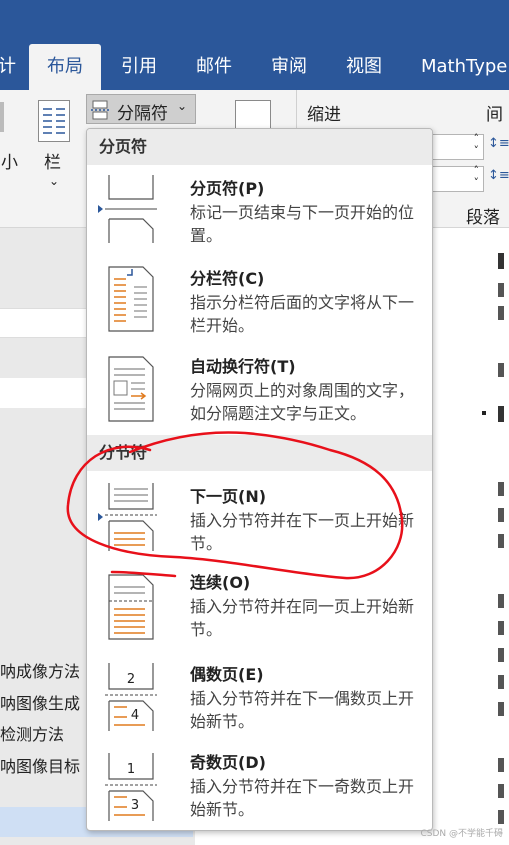  What do you see at coordinates (235, 505) in the screenshot?
I see `red-annotation-circle` at bounding box center [235, 505].